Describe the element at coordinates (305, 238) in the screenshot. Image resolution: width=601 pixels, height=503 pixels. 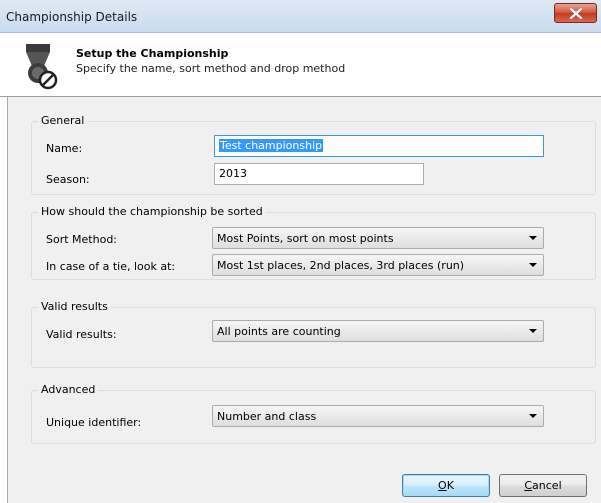
I see `sort-method-value: Most Points, sort on most points` at that location.